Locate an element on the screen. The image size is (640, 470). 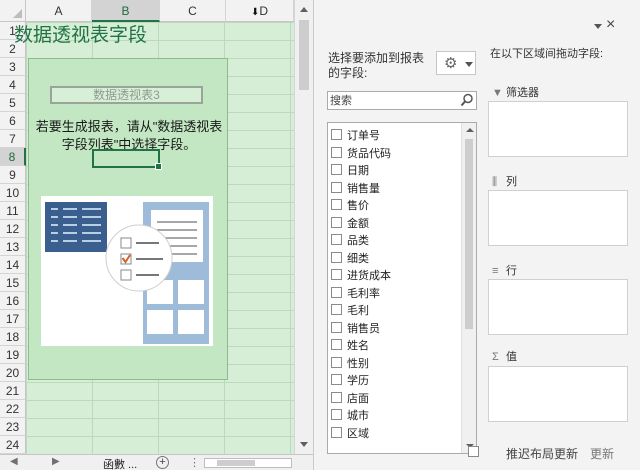
row-header-23: 23 is located at coordinates (13, 427).